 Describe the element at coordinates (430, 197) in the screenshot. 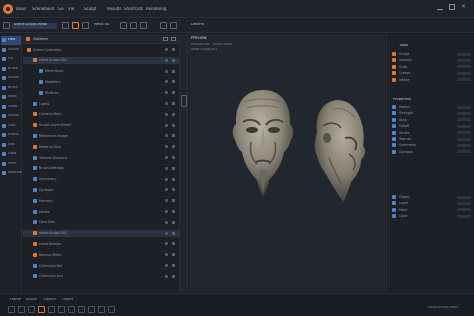

I see `property-row: Object` at that location.